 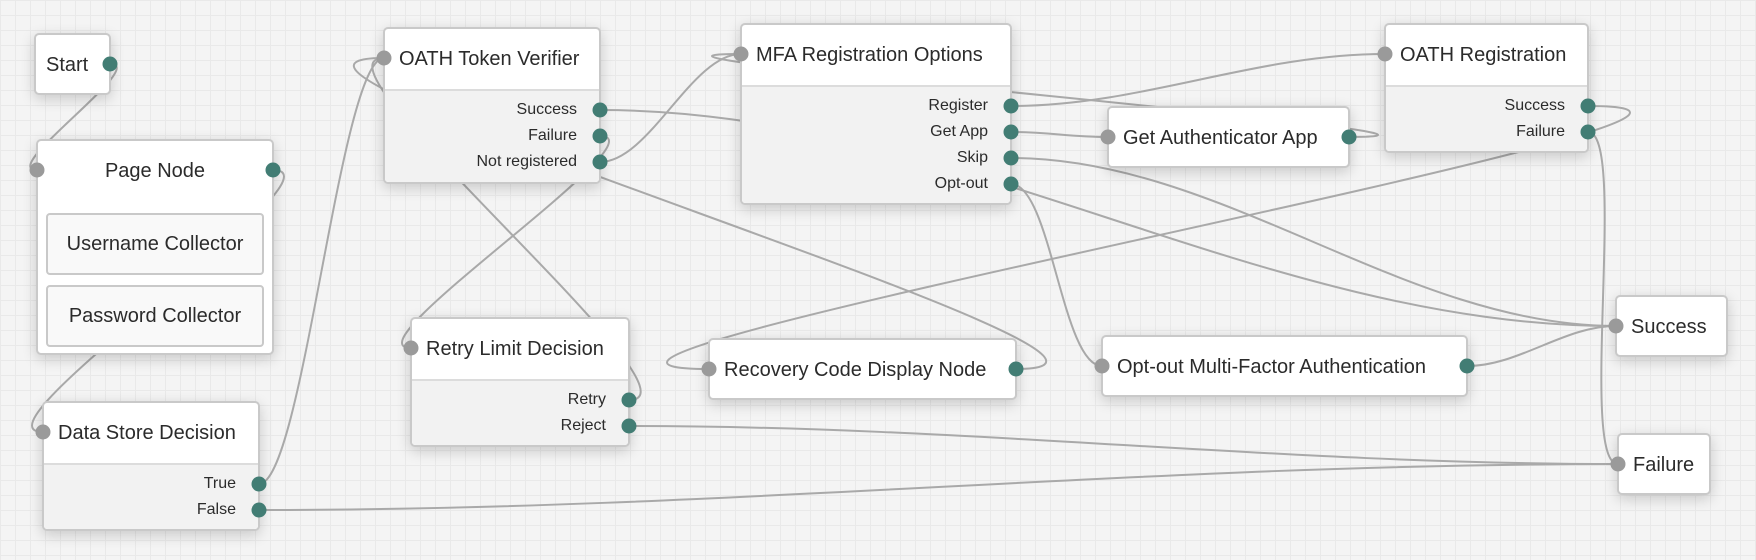 What do you see at coordinates (1313, 242) in the screenshot?
I see `connection-mfaoptions-skip-to-success` at bounding box center [1313, 242].